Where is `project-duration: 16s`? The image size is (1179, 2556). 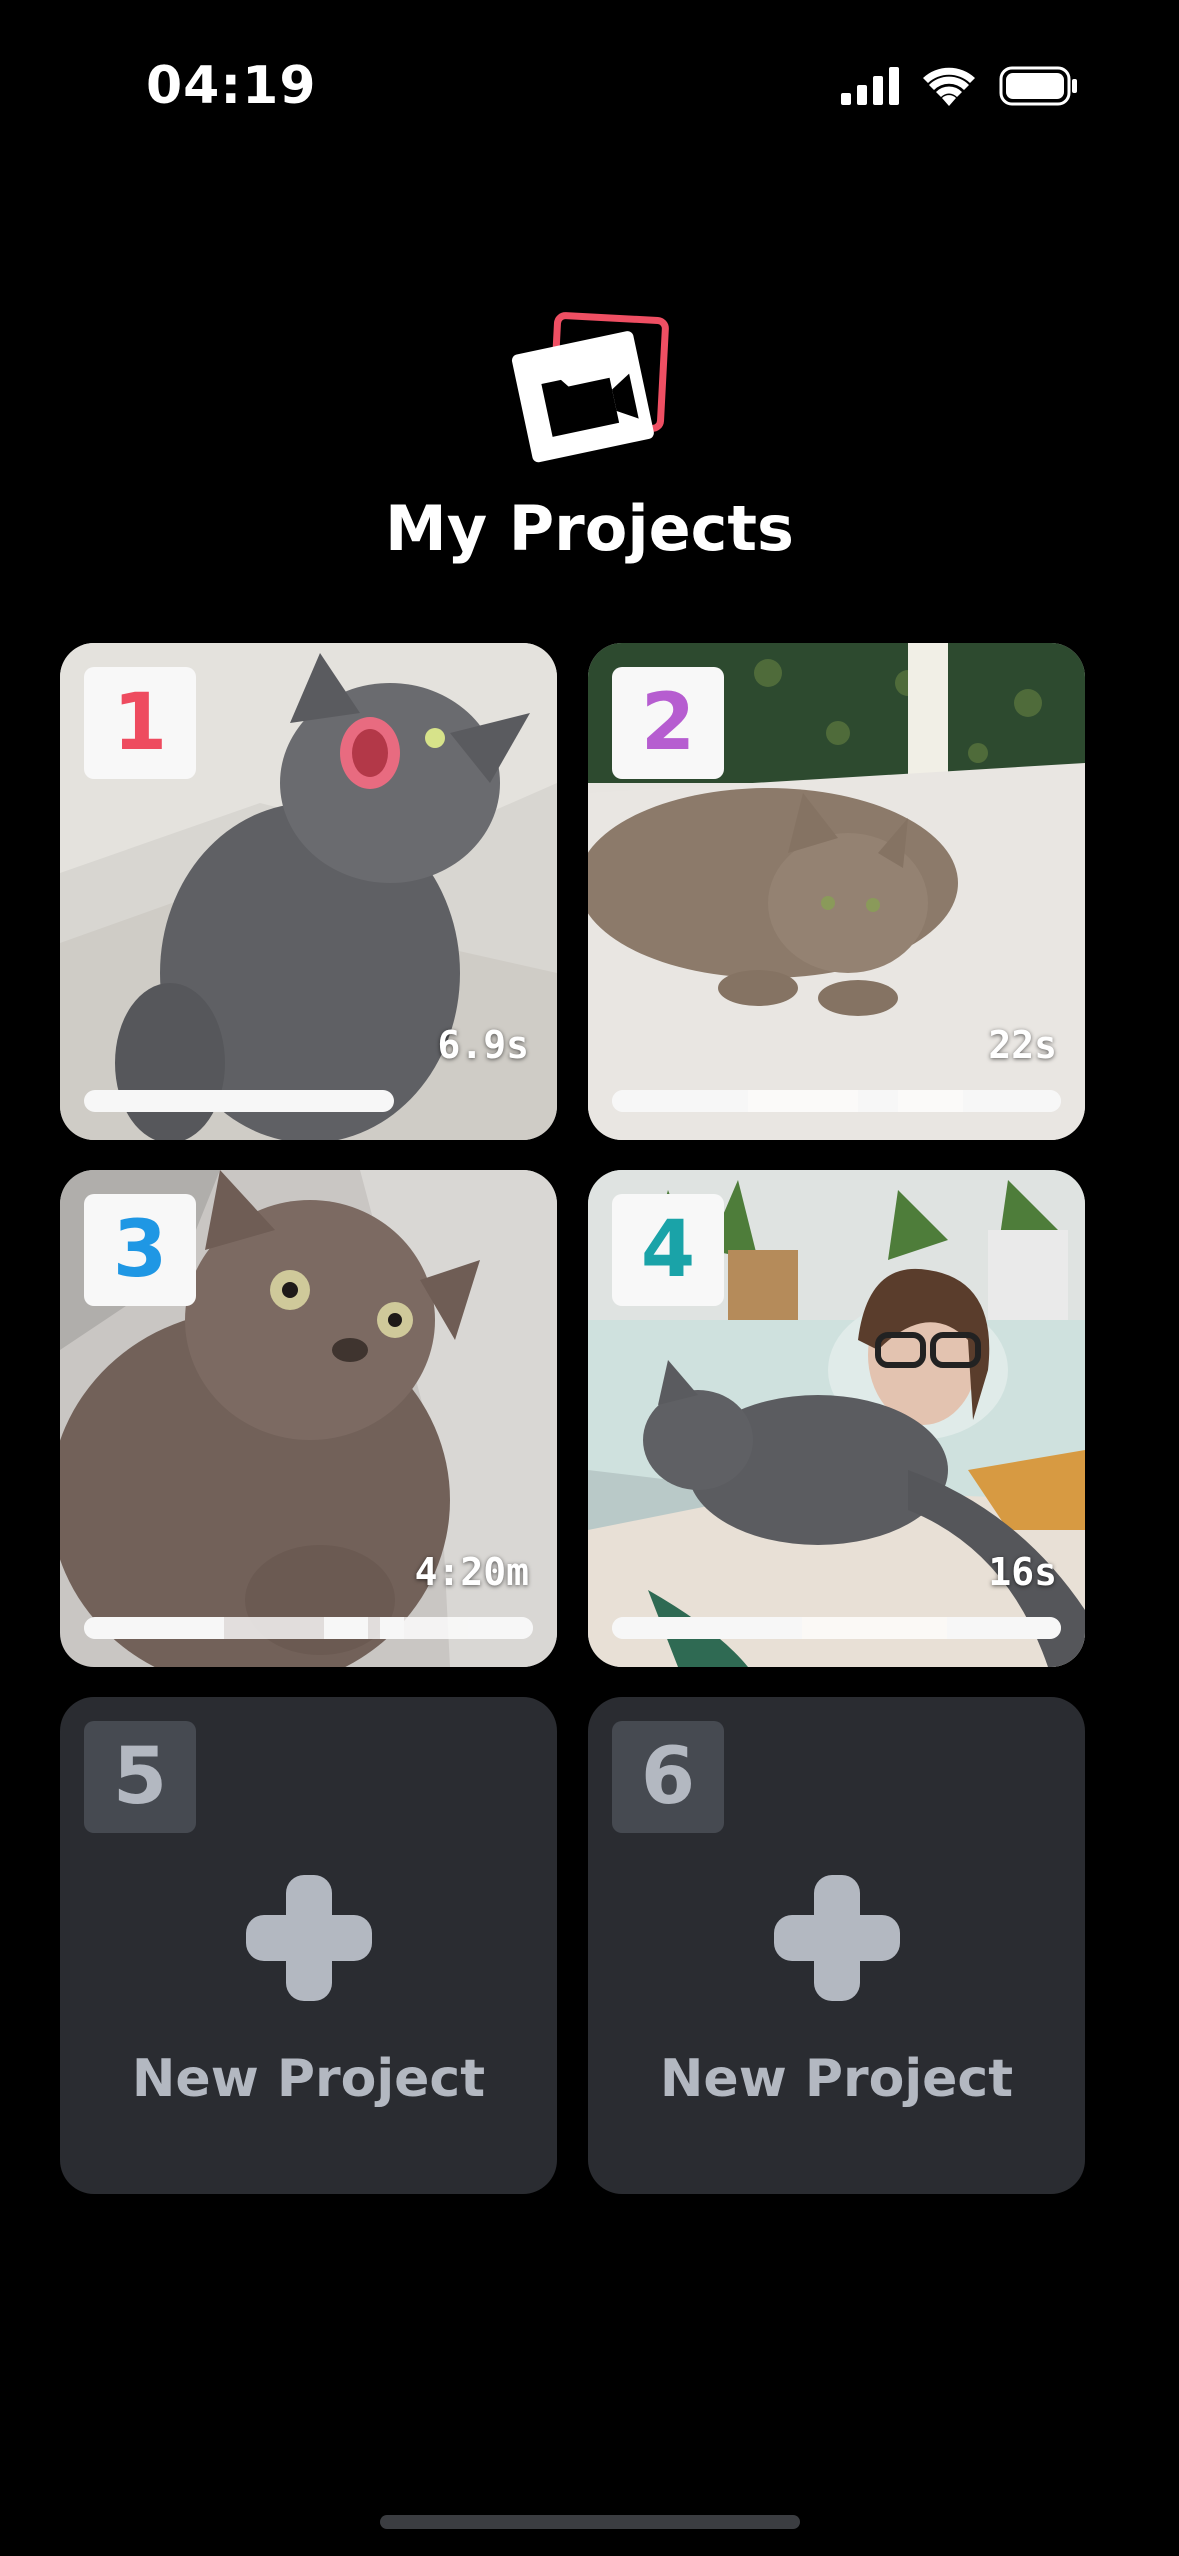
project-duration: 16s is located at coordinates (1022, 1572).